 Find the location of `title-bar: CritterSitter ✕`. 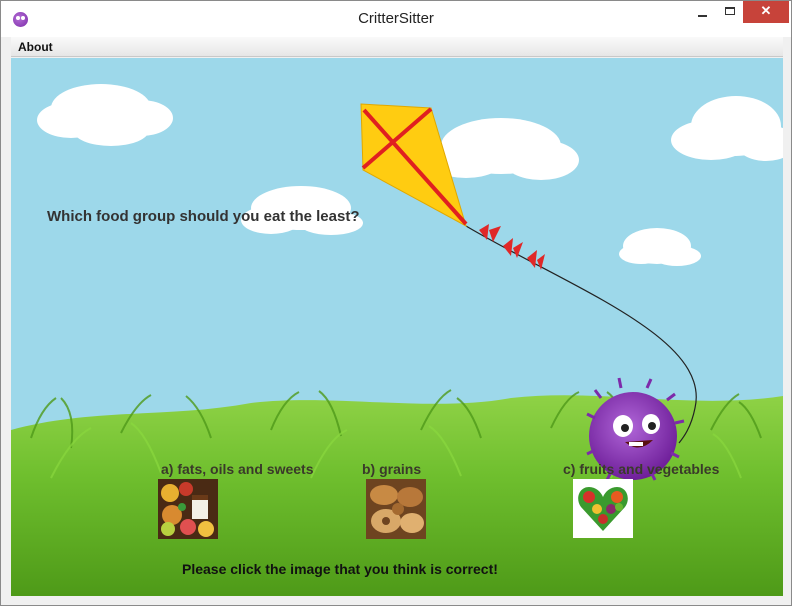

title-bar: CritterSitter ✕ is located at coordinates (396, 19).